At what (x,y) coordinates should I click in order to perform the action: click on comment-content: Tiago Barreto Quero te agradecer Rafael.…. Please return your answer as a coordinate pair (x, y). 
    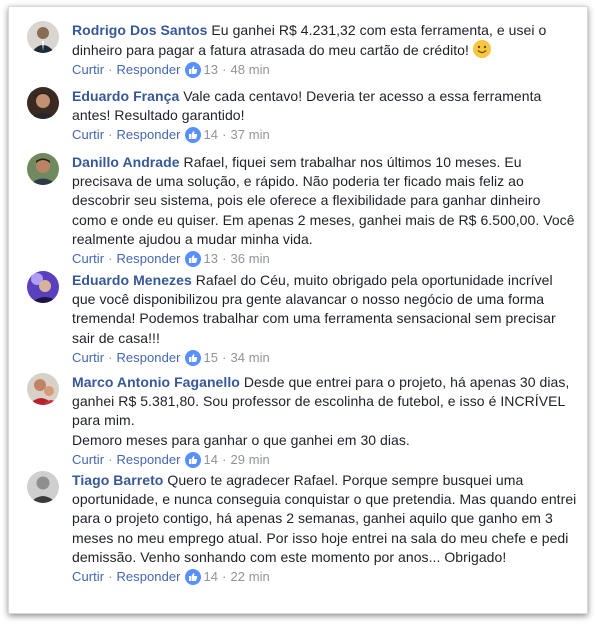
    Looking at the image, I should click on (324, 519).